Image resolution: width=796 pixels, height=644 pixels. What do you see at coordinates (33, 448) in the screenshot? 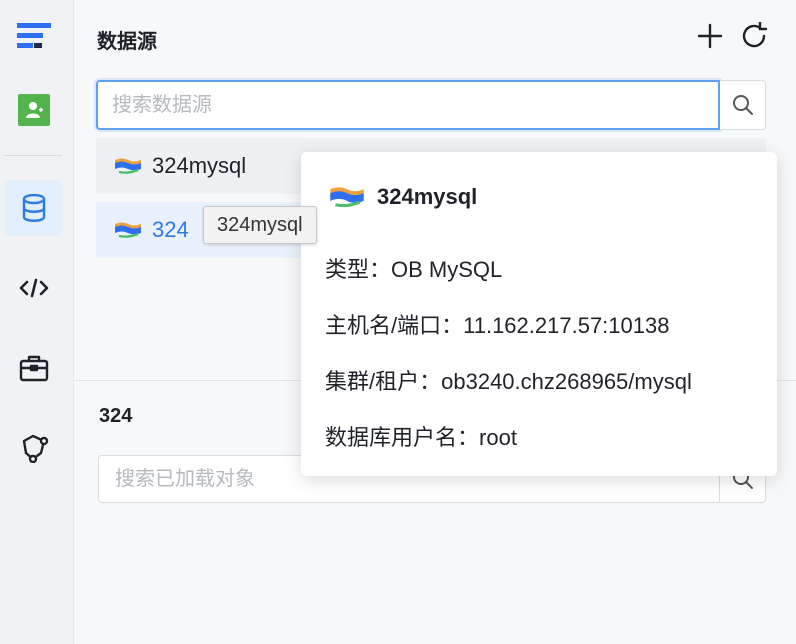
I see `network-icon` at bounding box center [33, 448].